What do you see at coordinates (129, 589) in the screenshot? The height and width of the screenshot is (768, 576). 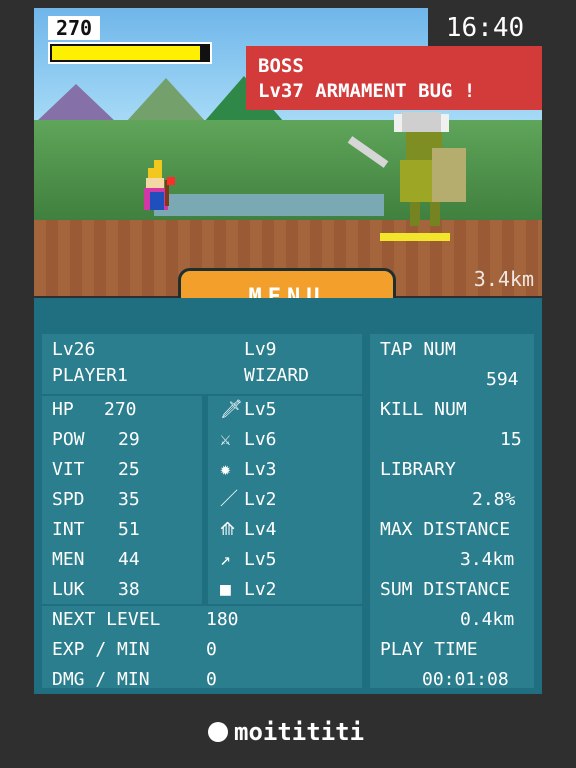 I see `stat-value: 38` at bounding box center [129, 589].